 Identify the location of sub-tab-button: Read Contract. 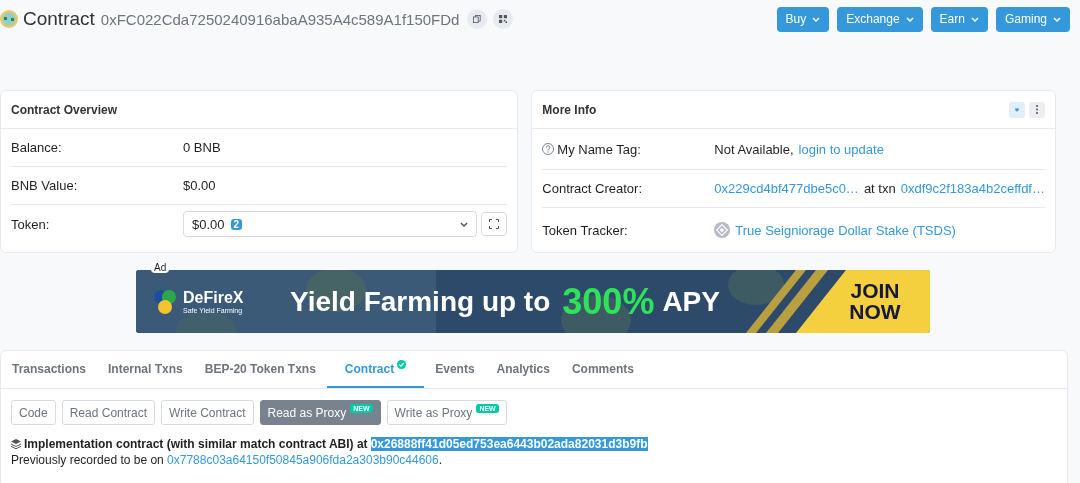
(108, 412).